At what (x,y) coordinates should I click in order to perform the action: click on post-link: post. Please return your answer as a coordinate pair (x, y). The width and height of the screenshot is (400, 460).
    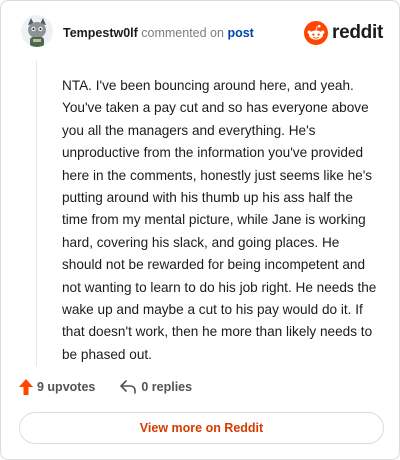
    Looking at the image, I should click on (240, 33).